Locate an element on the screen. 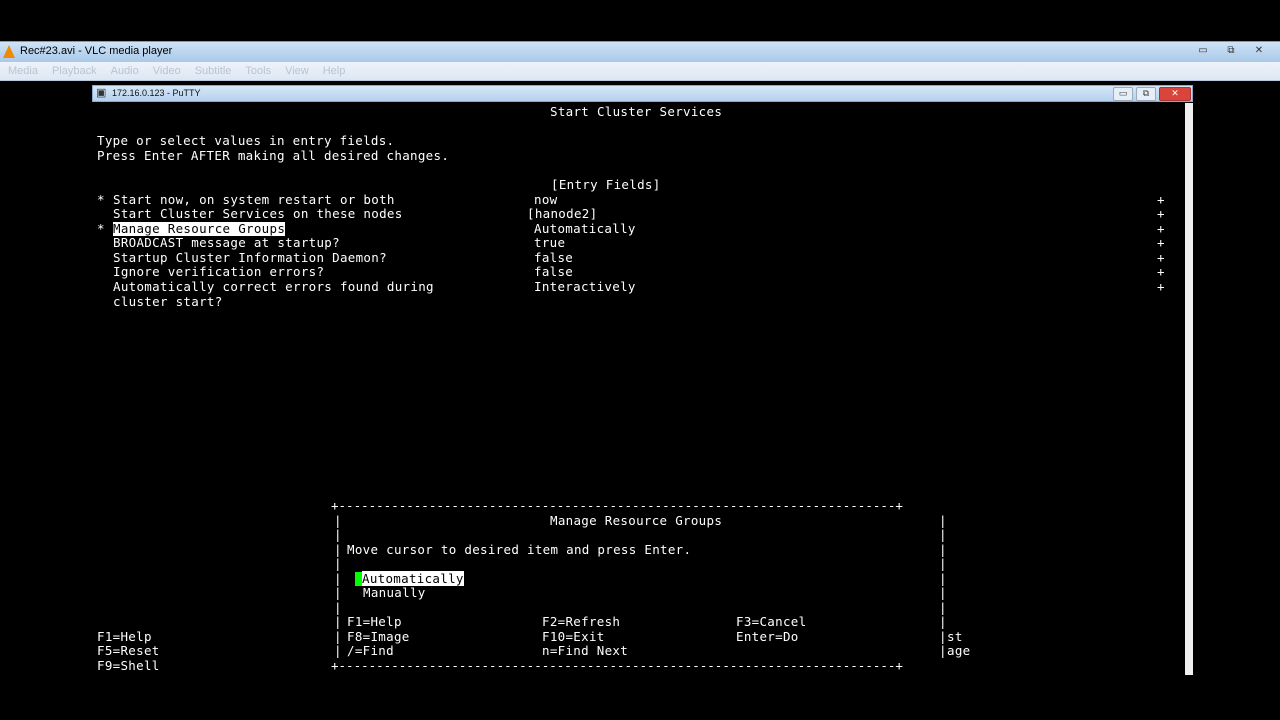  entry-fields-header: [Entry Fields] is located at coordinates (606, 184).